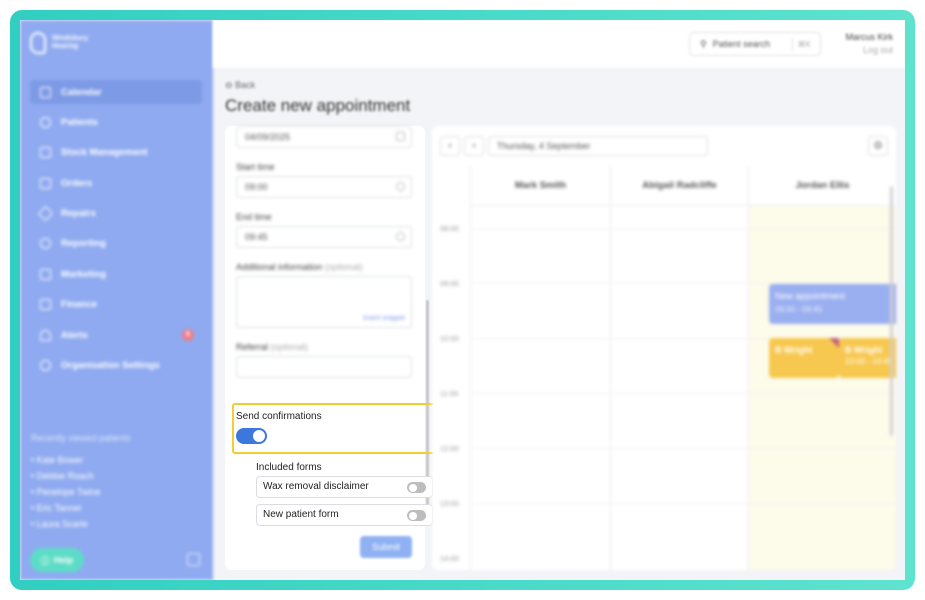  Describe the element at coordinates (79, 122) in the screenshot. I see `sidebar-item-label: Patients` at that location.